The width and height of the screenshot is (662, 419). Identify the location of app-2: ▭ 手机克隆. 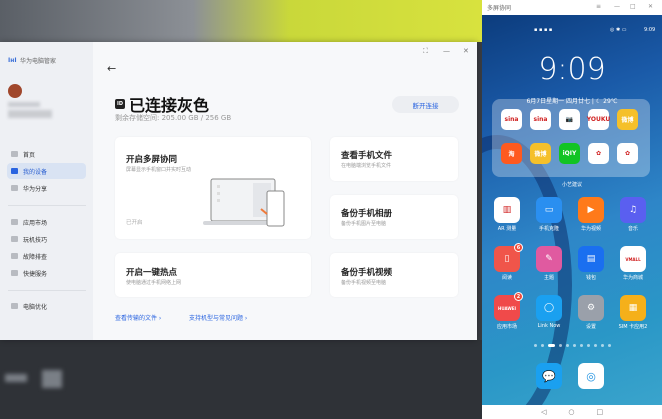
(549, 214).